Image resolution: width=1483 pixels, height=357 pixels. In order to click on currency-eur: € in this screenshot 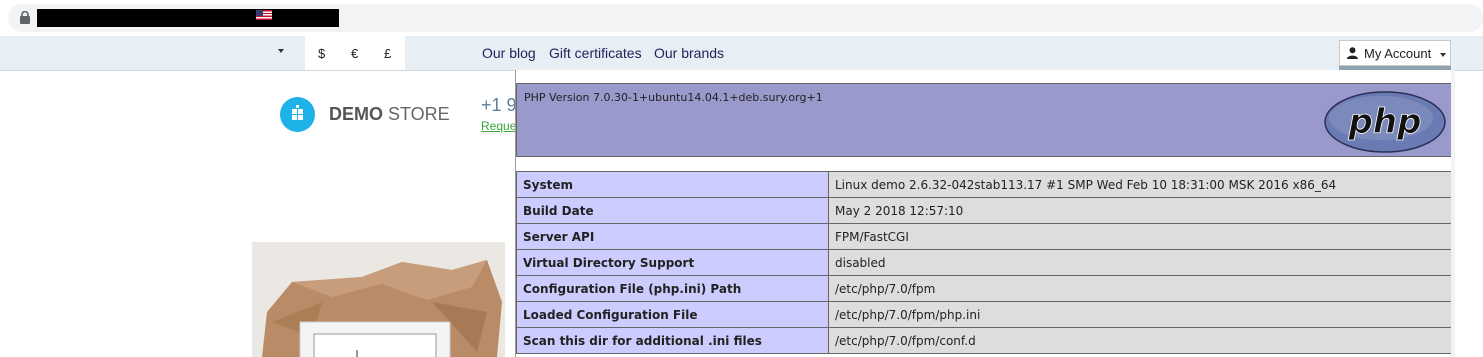, I will do `click(354, 53)`.